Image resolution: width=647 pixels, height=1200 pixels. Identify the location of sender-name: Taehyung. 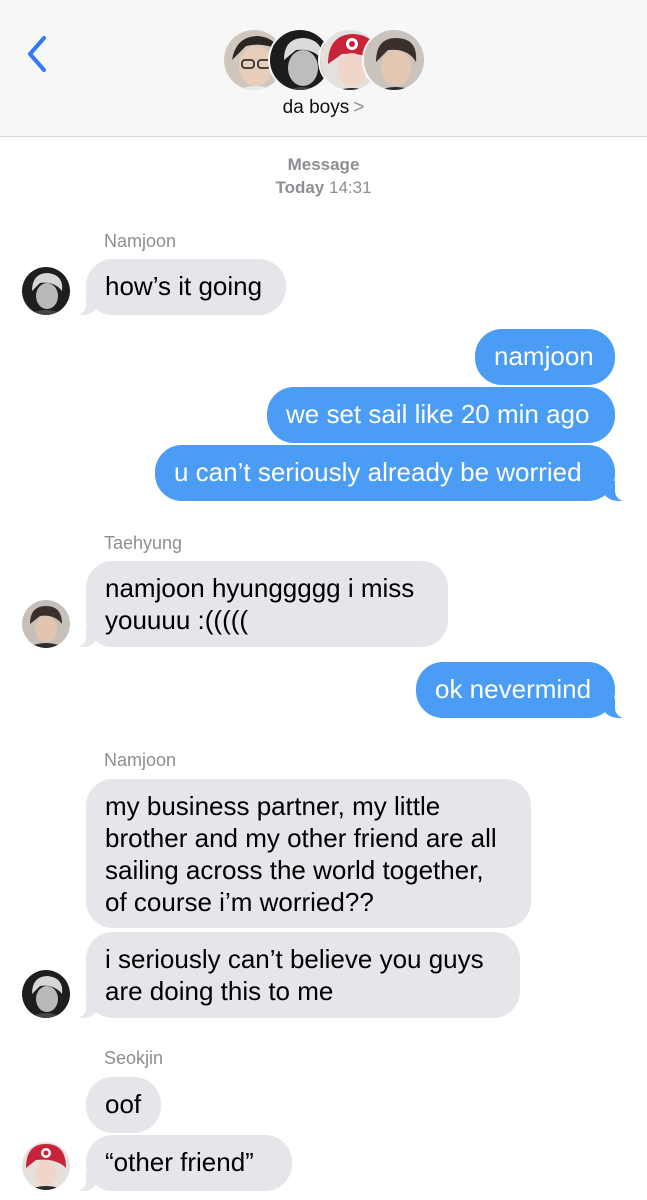
(143, 543).